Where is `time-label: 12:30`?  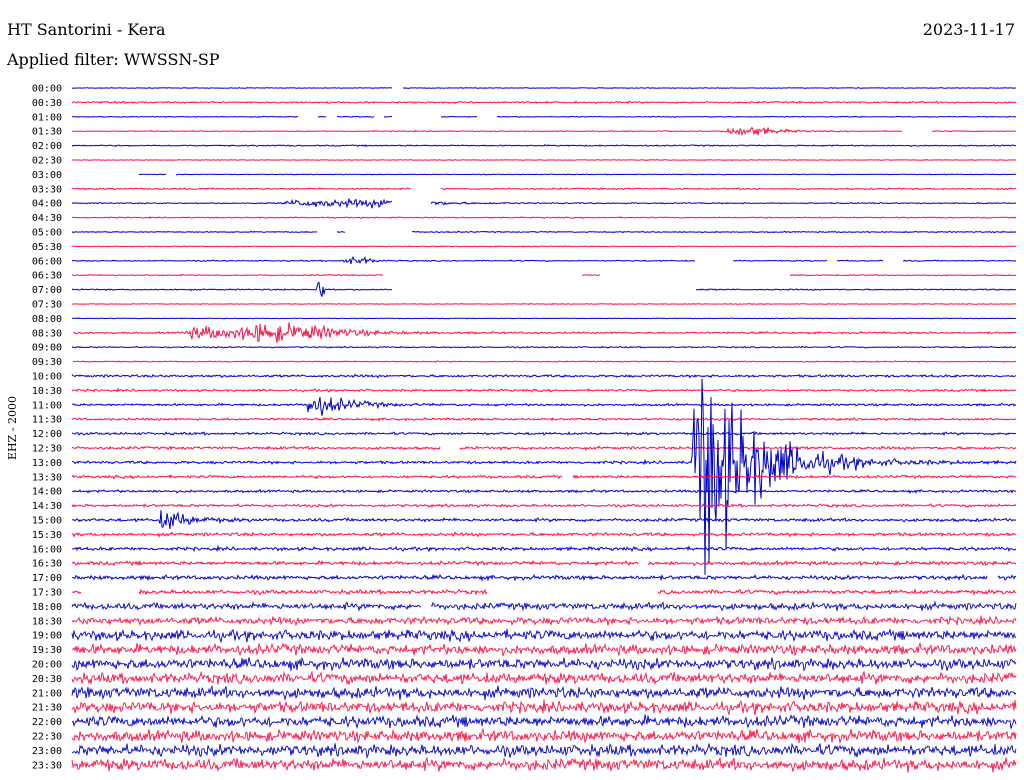
time-label: 12:30 is located at coordinates (47, 449).